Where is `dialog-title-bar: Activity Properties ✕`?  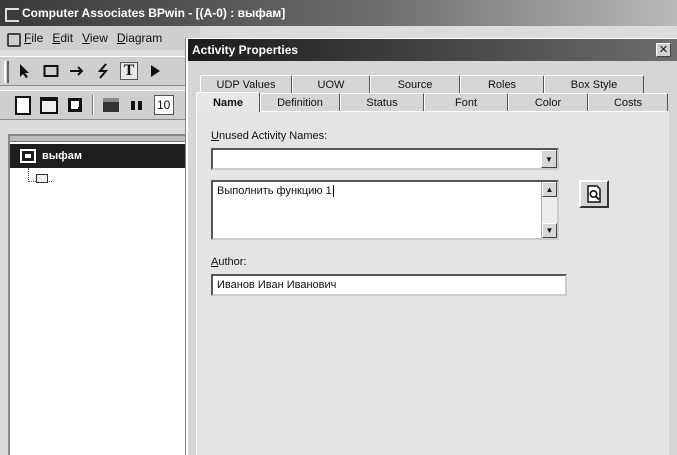 dialog-title-bar: Activity Properties ✕ is located at coordinates (432, 50).